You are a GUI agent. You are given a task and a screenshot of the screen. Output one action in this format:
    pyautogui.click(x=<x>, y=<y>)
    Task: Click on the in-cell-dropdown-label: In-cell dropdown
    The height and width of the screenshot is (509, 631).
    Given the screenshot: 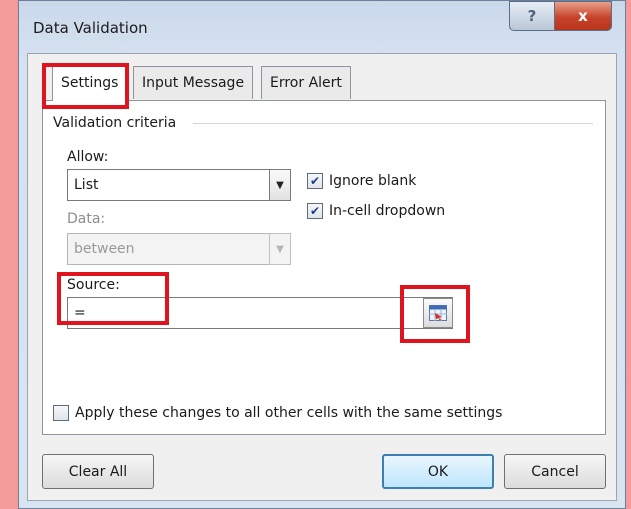 What is the action you would take?
    pyautogui.click(x=387, y=211)
    